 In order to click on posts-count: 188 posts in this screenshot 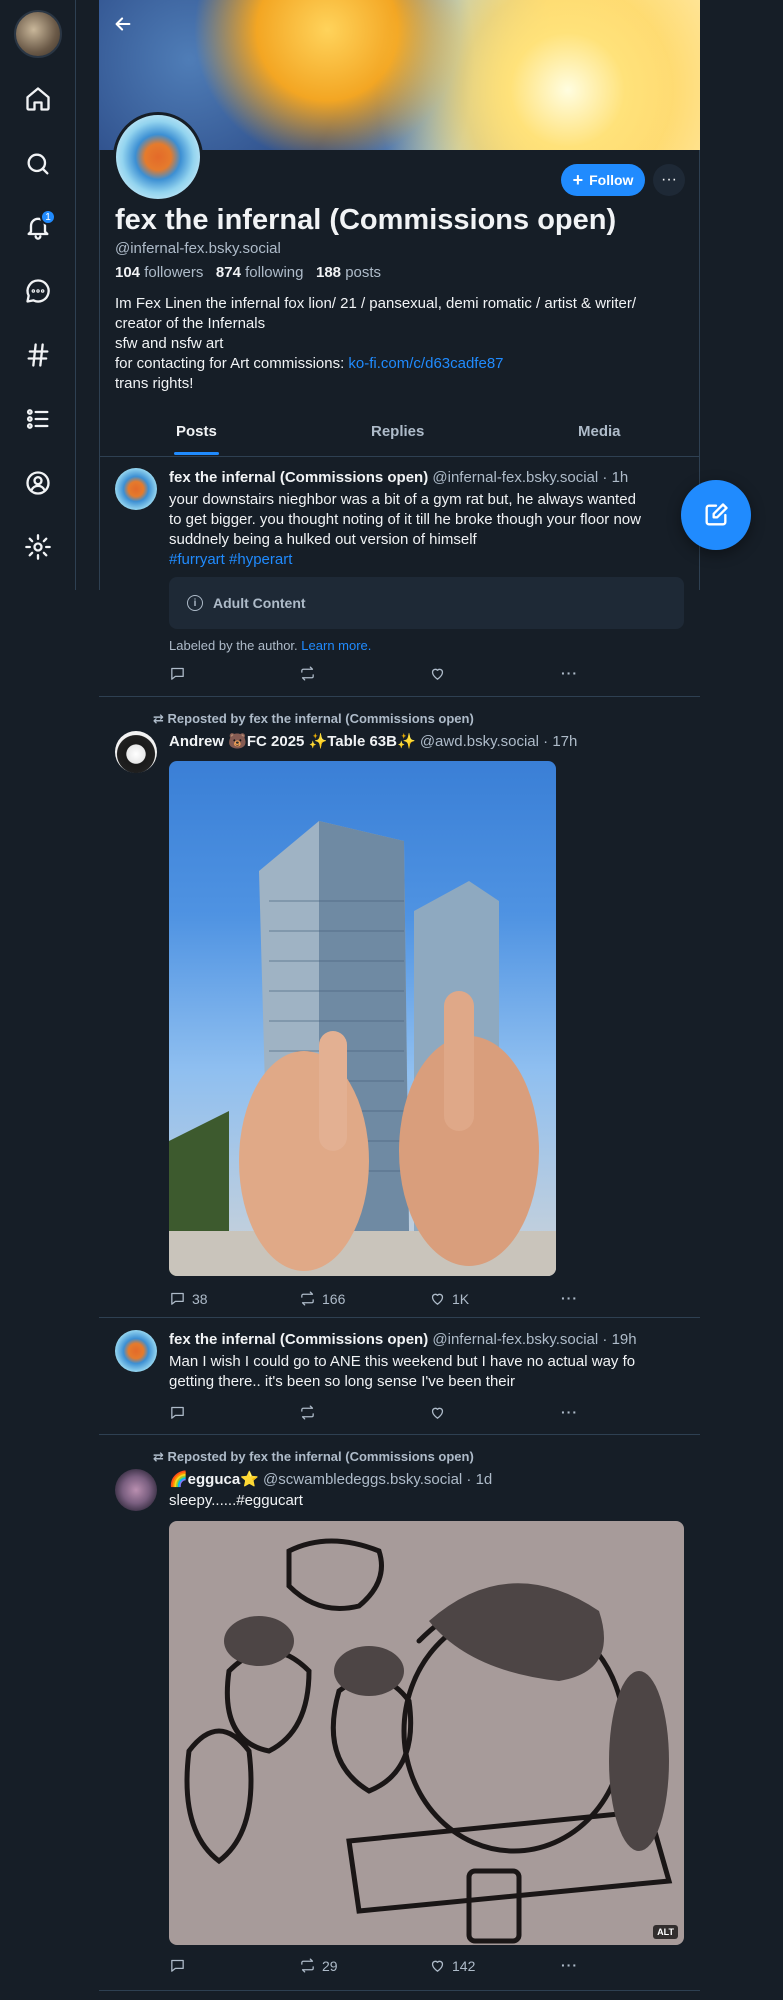, I will do `click(349, 272)`.